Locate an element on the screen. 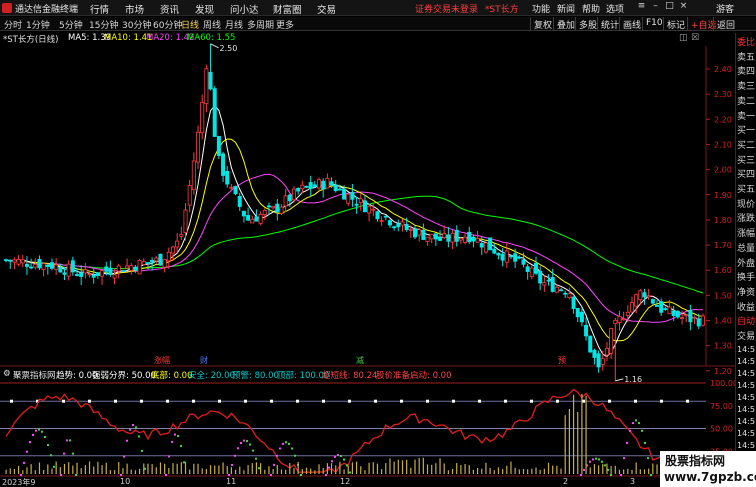 This screenshot has height=487, width=756. menu-market-quotes: 行情 is located at coordinates (99, 9).